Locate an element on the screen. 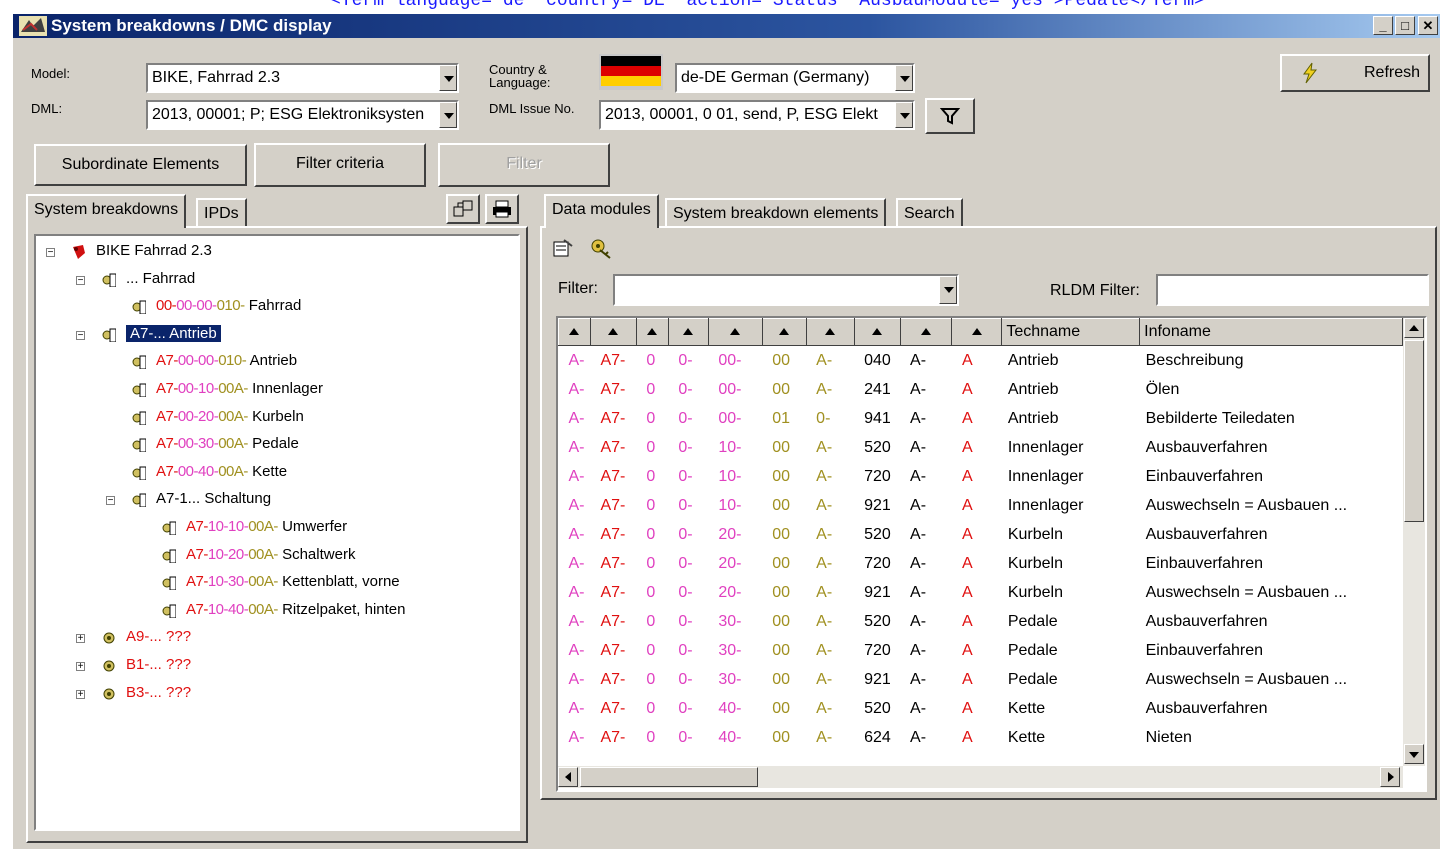 The image size is (1441, 849). table-cell: Antrieb is located at coordinates (1033, 360).